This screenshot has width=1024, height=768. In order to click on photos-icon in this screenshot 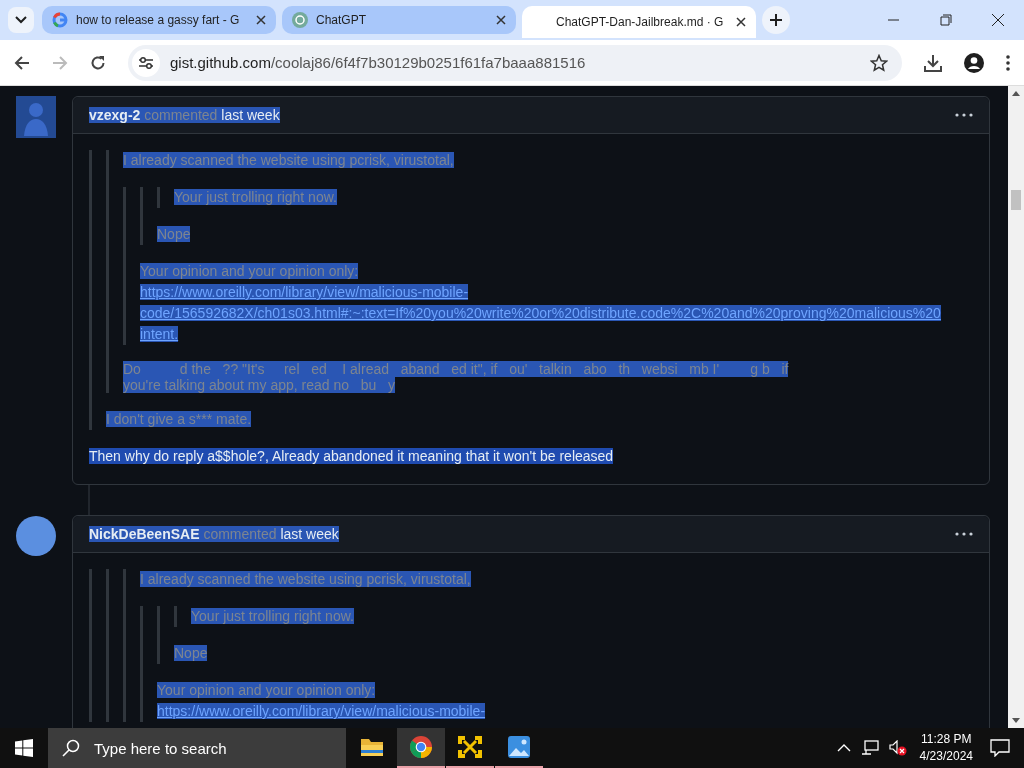, I will do `click(519, 747)`.